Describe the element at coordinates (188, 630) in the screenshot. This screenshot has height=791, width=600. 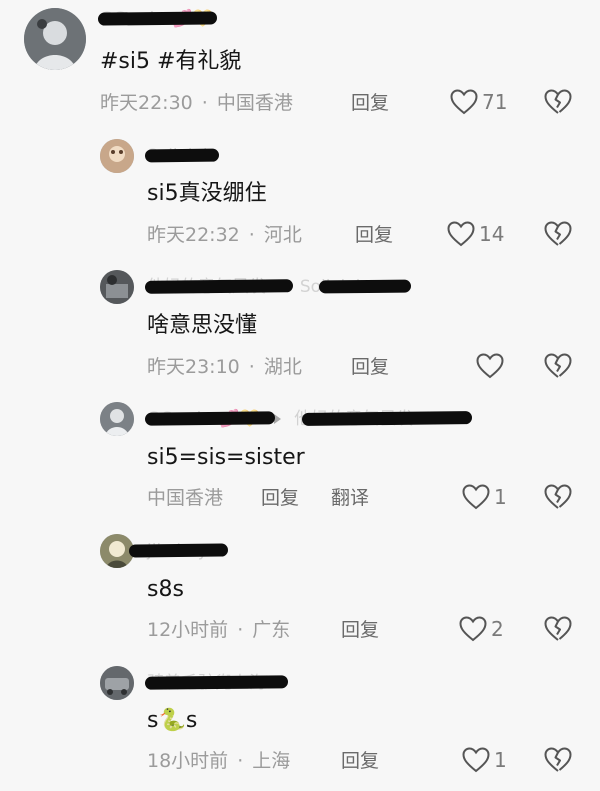
I see `timestamp: 12小时前` at that location.